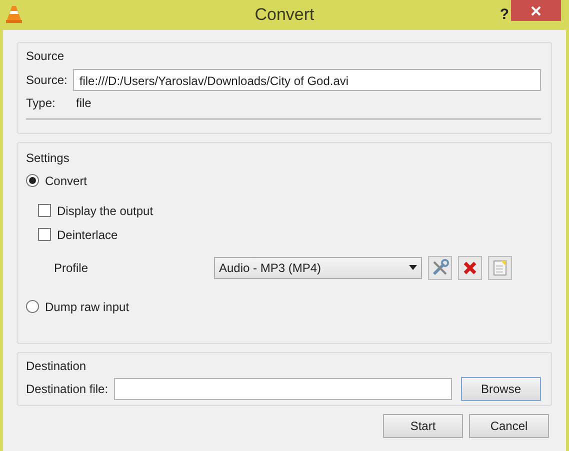  Describe the element at coordinates (318, 267) in the screenshot. I see `profile-dropdown: Audio - MP3 (MP4)` at that location.